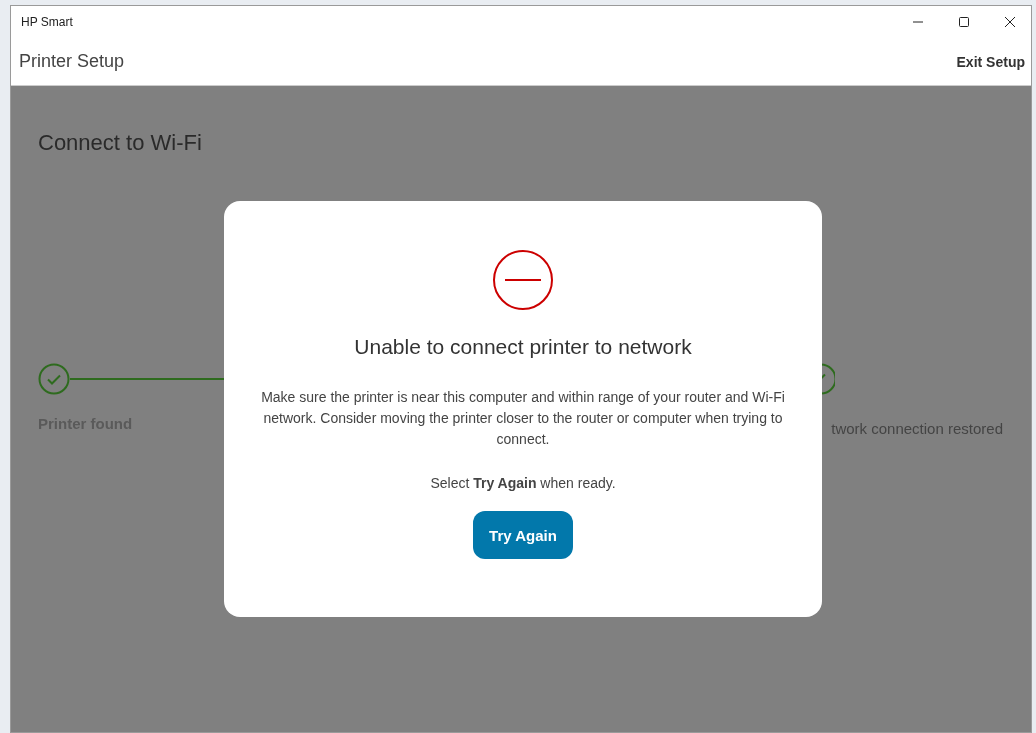 The height and width of the screenshot is (733, 1036). What do you see at coordinates (964, 22) in the screenshot?
I see `maximize-icon` at bounding box center [964, 22].